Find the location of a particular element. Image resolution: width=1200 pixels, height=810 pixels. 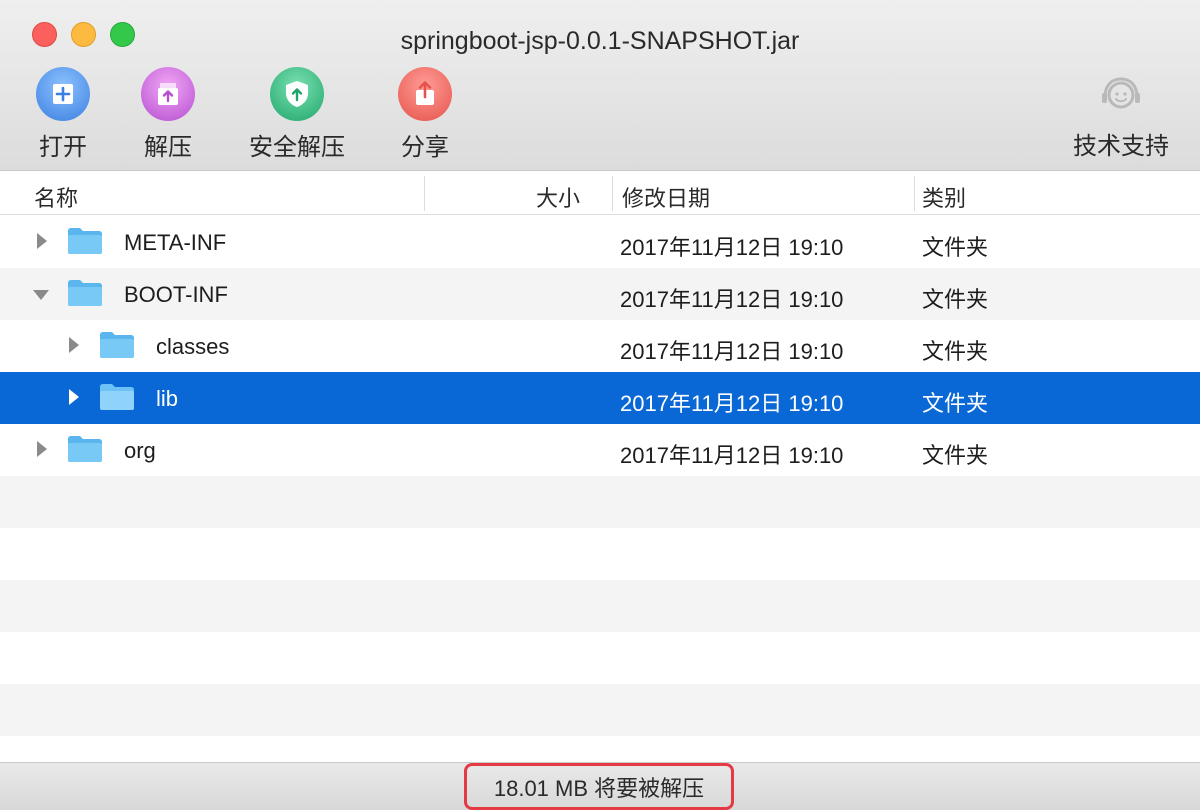

column-kind: 类别 is located at coordinates (944, 197).